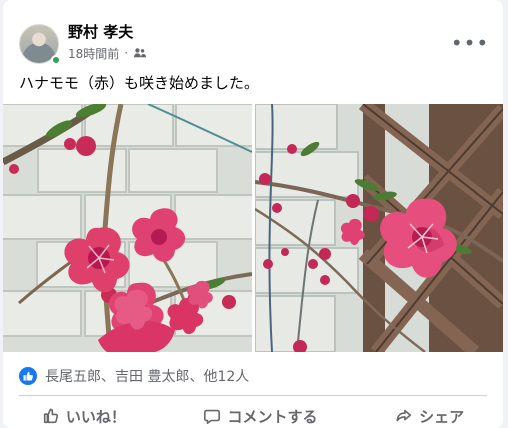  Describe the element at coordinates (56, 60) in the screenshot. I see `online-status-icon` at that location.